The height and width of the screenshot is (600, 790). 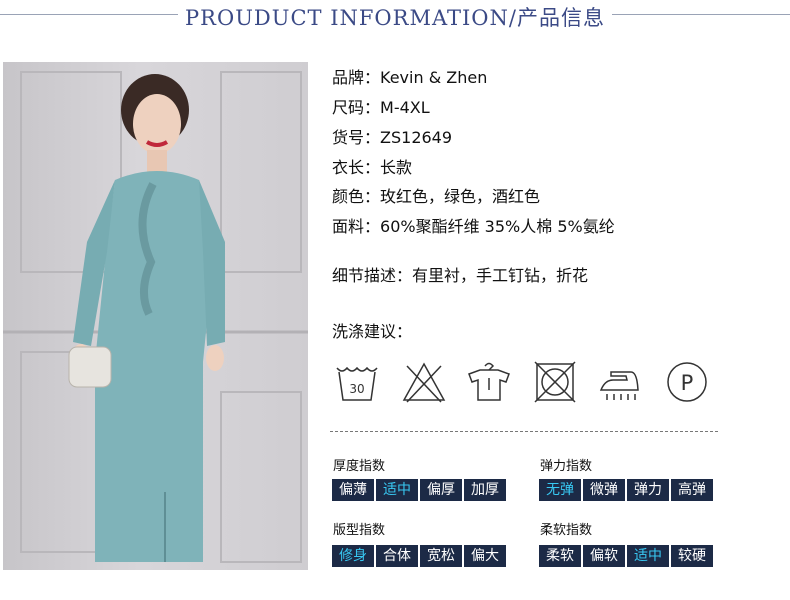 I want to click on elasticity-index-title: 弹力指数, so click(x=566, y=466).